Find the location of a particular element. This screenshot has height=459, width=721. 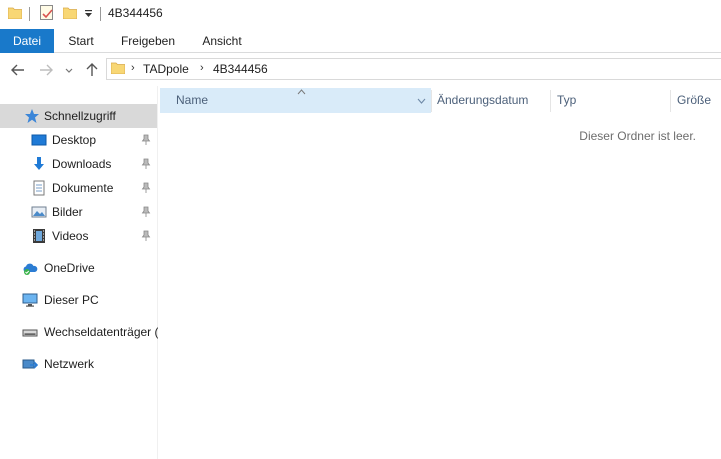

onedrive-icon is located at coordinates (30, 269).